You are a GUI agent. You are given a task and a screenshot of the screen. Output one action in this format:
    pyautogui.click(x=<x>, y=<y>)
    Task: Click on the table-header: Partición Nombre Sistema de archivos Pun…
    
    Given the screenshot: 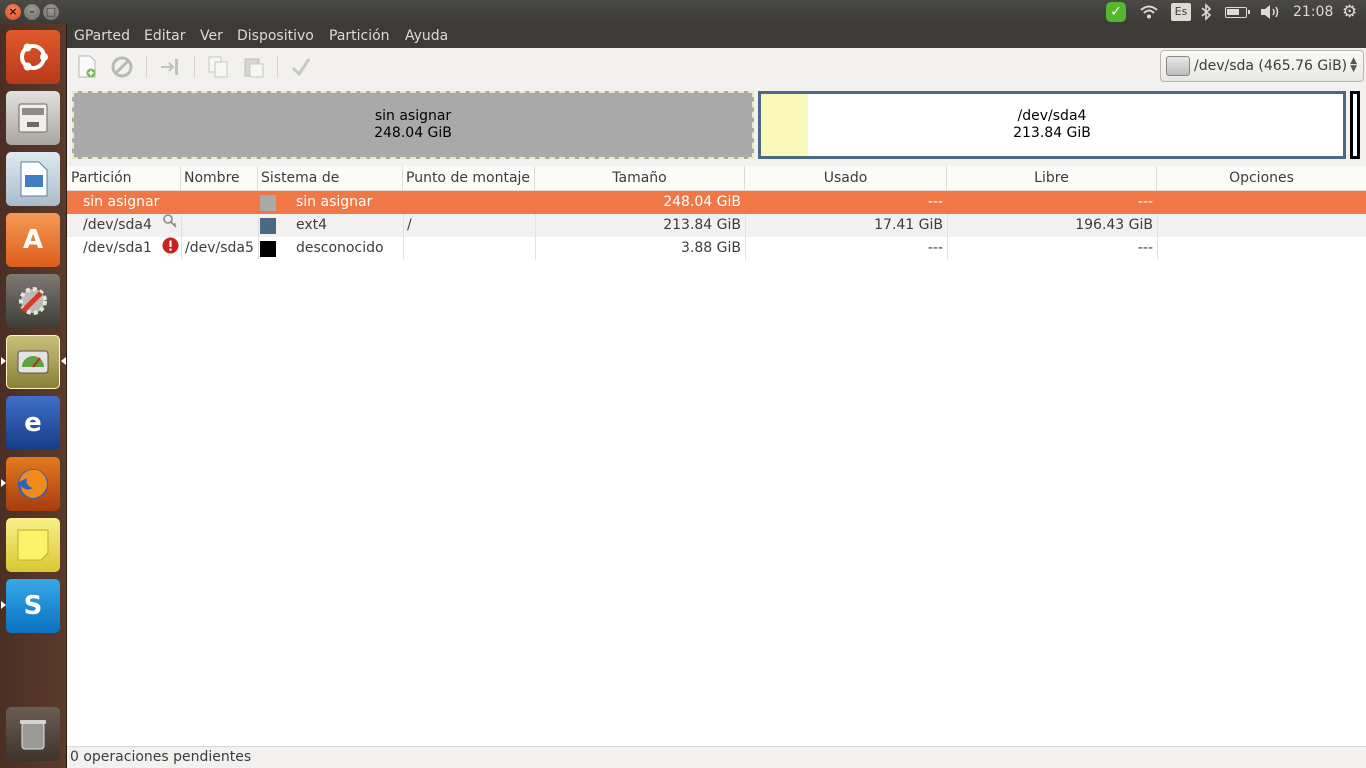 What is the action you would take?
    pyautogui.click(x=716, y=188)
    